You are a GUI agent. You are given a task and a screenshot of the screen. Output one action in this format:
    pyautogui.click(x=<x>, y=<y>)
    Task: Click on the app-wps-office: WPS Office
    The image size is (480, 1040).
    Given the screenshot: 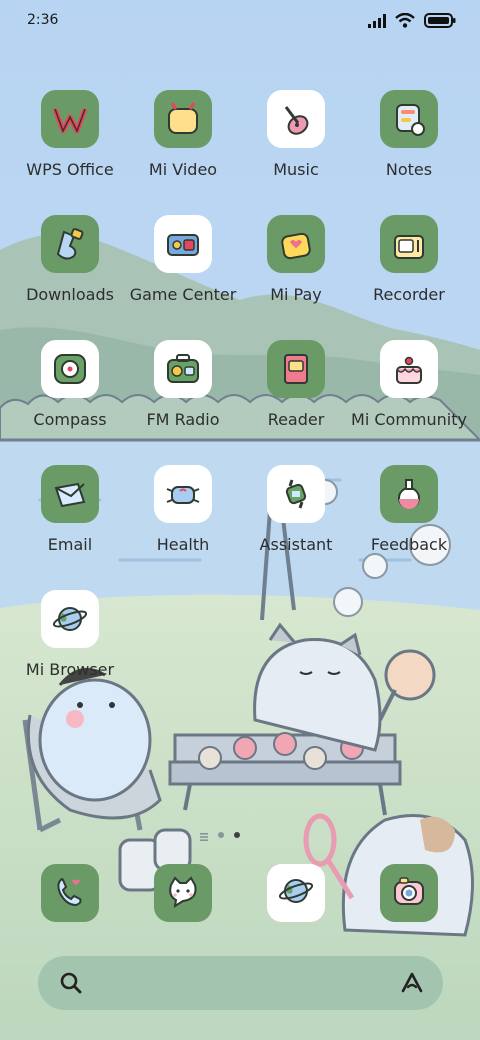 What is the action you would take?
    pyautogui.click(x=70, y=145)
    